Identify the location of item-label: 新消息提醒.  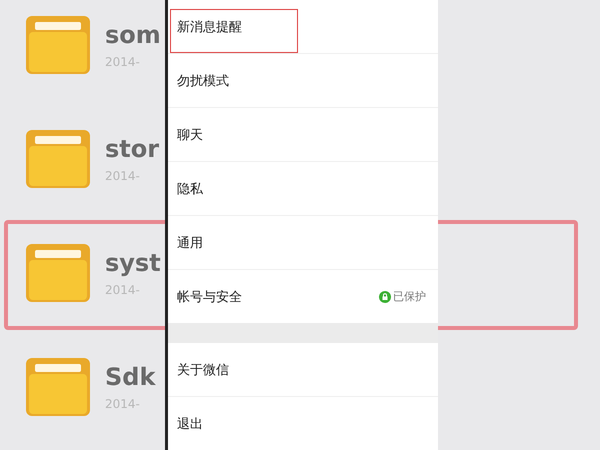
(209, 27).